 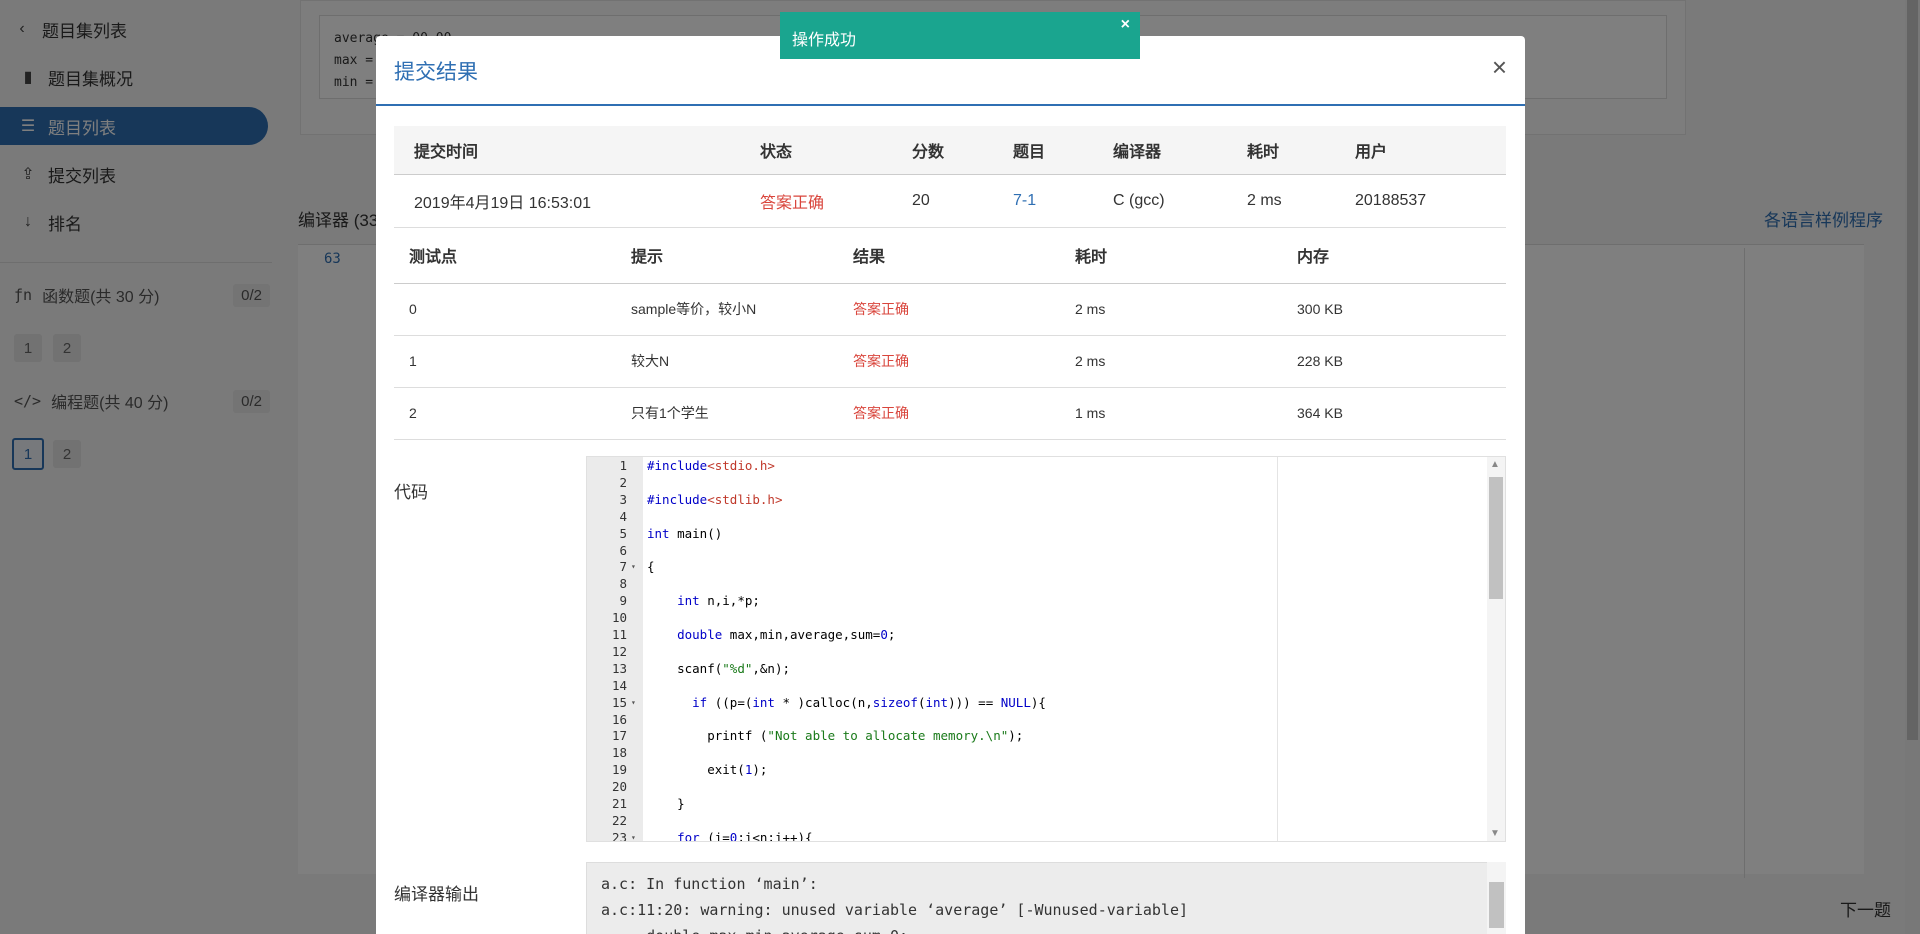 What do you see at coordinates (505, 309) in the screenshot?
I see `test-point: 0` at bounding box center [505, 309].